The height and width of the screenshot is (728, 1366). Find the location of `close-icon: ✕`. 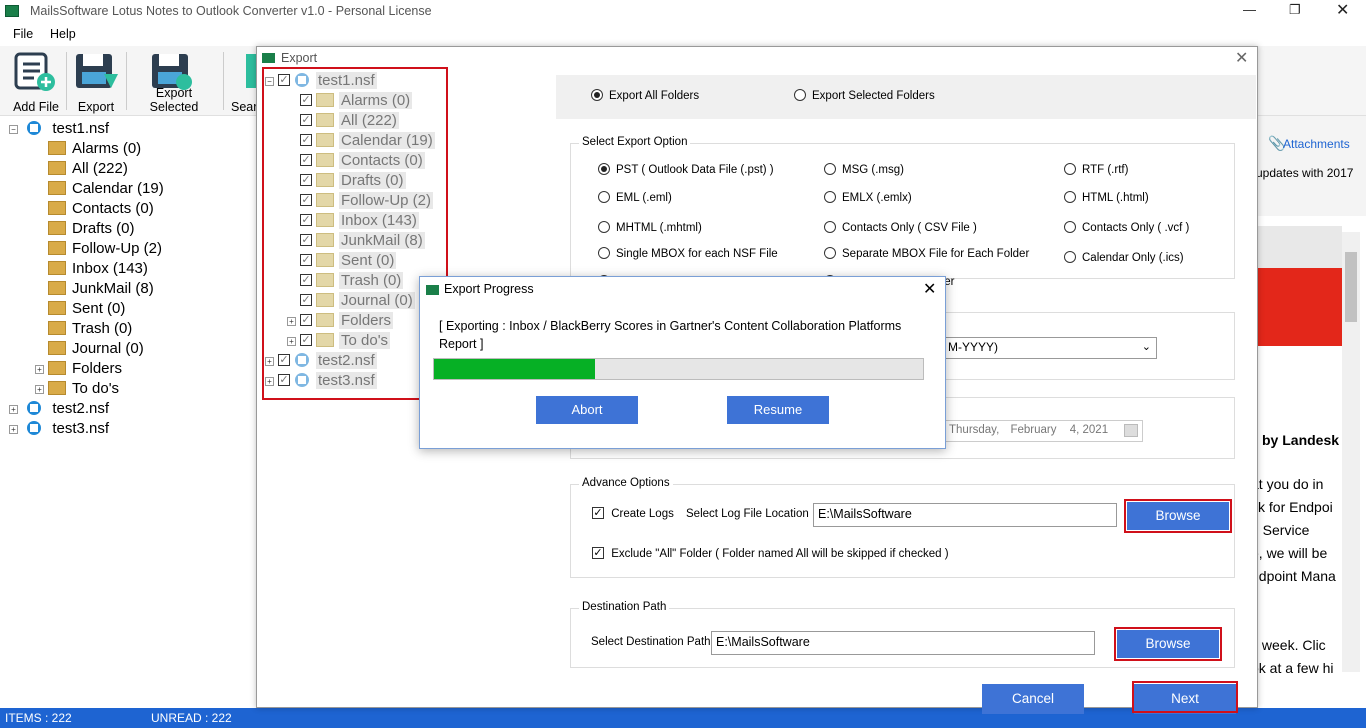

close-icon: ✕ is located at coordinates (1342, 10).